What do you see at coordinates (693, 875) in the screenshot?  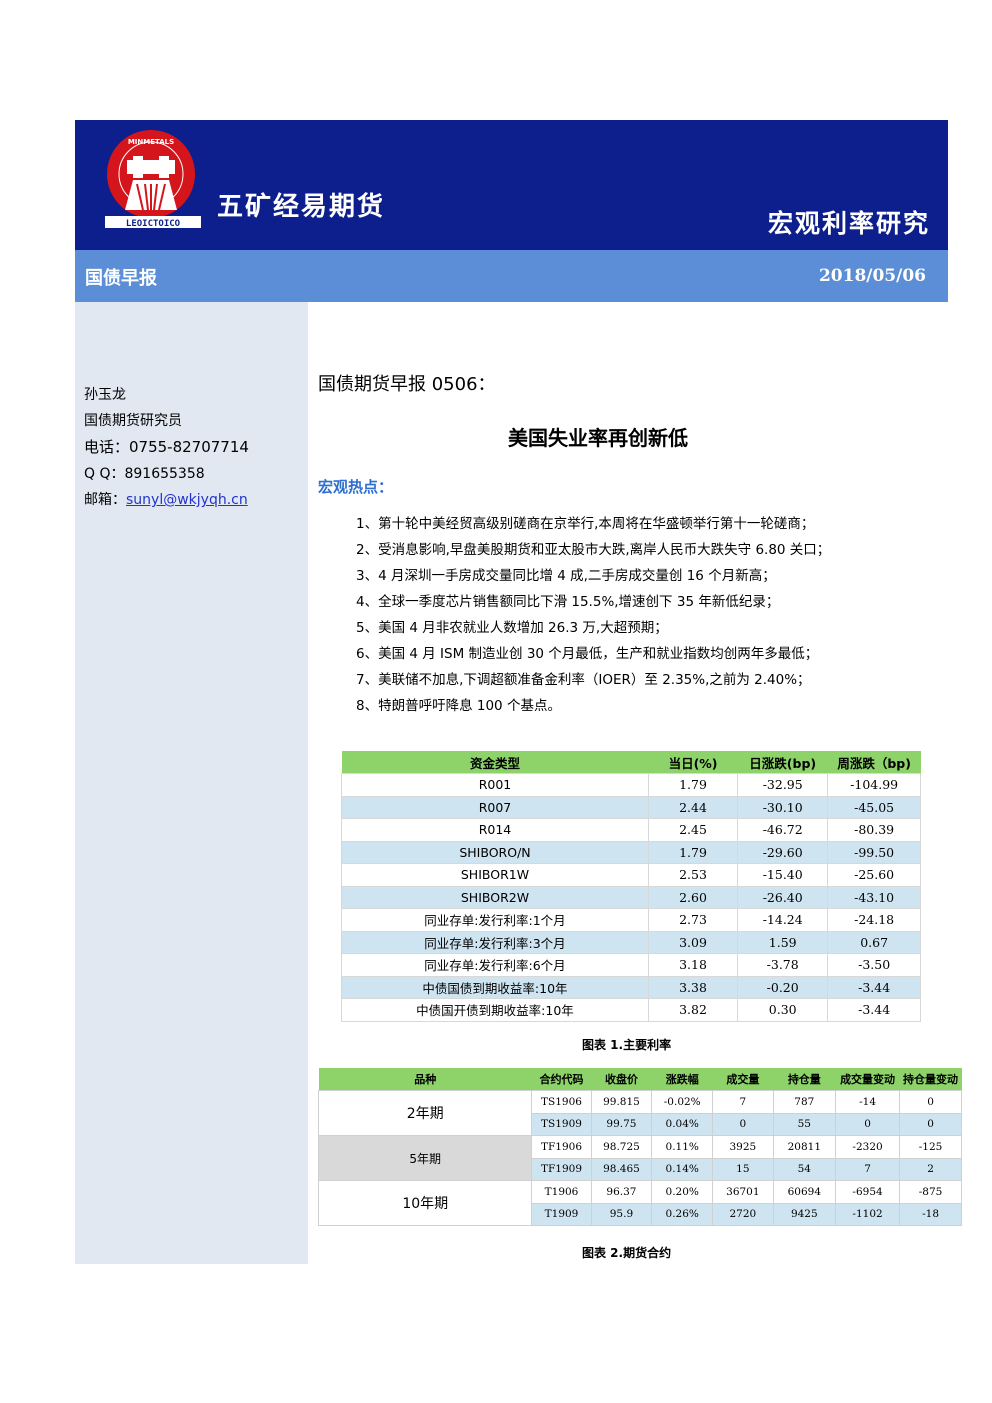 I see `table-cell: 2.53` at bounding box center [693, 875].